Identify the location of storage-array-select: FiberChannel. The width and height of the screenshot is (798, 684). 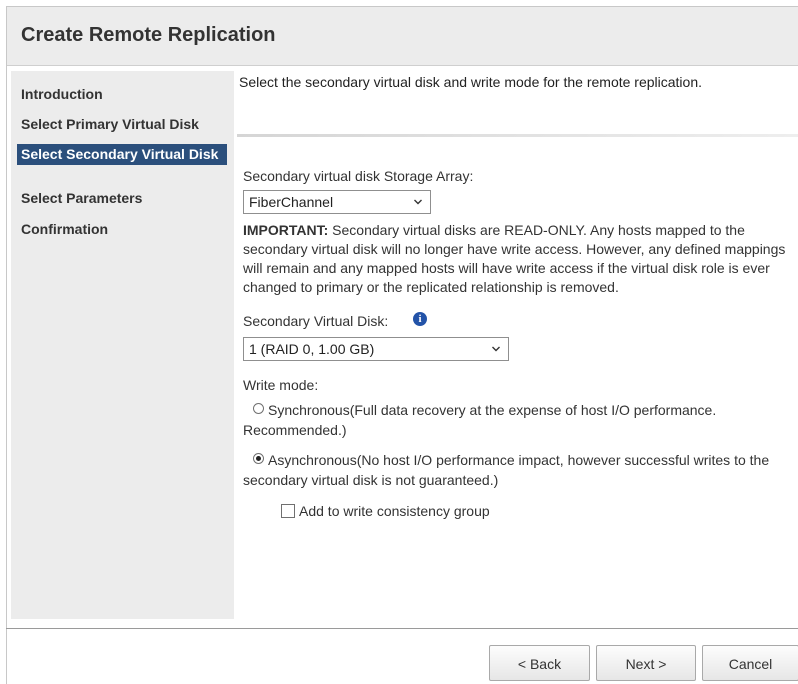
(337, 202).